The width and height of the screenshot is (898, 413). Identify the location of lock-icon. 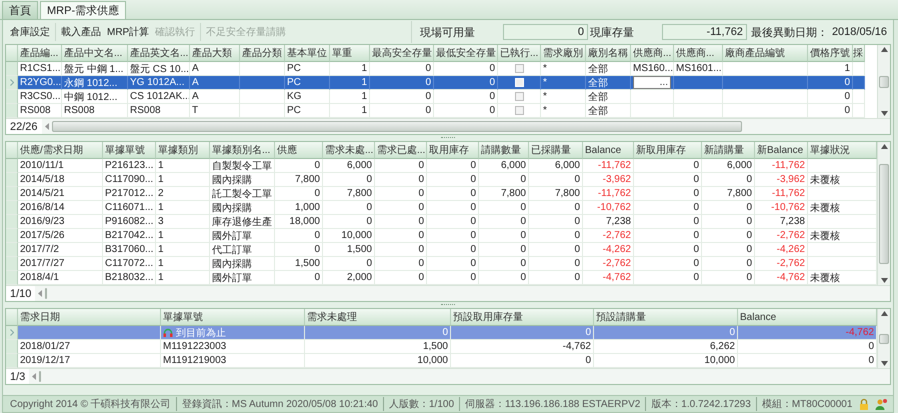
(864, 404).